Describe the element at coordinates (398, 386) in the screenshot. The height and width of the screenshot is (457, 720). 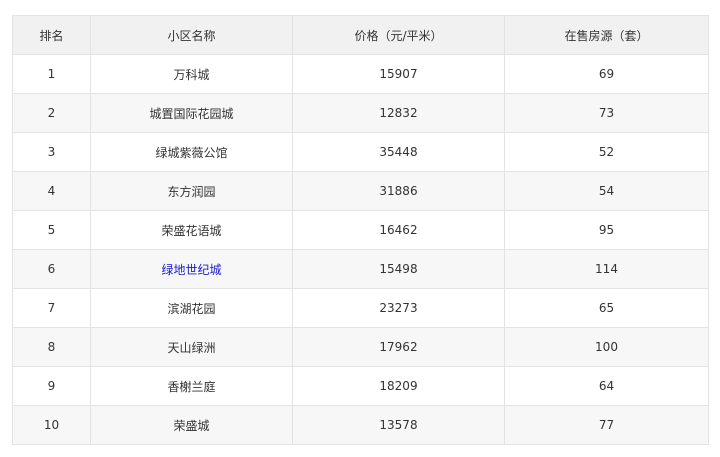
I see `cell-price: 18209` at that location.